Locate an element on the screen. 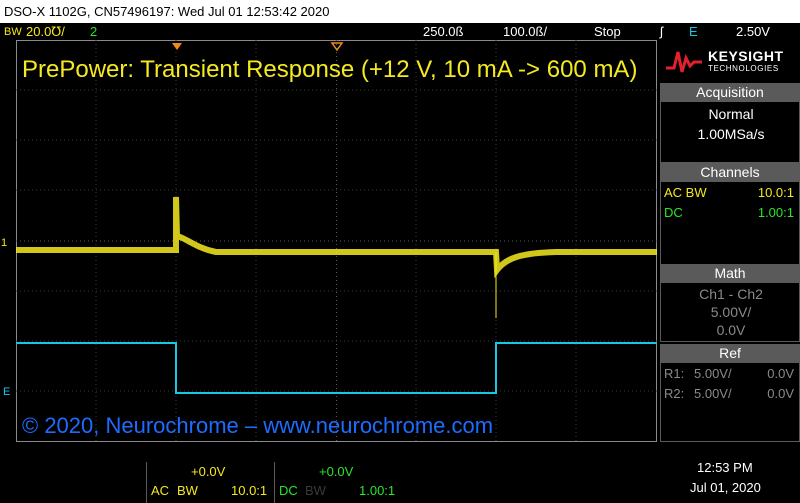 The image size is (800, 503). ext-ground-marker: E is located at coordinates (6, 392).